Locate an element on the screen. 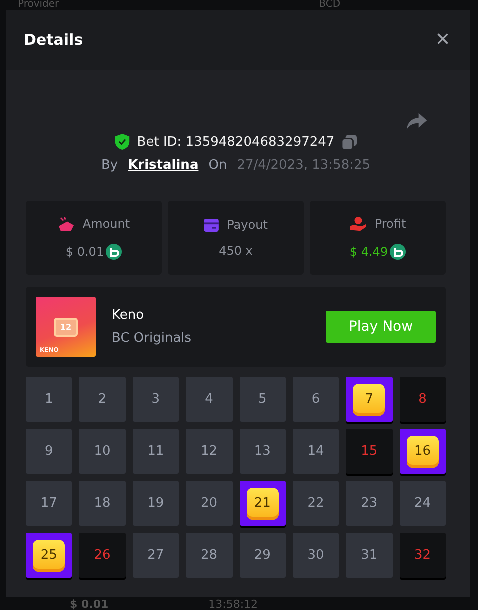  game-provider: BC Originals is located at coordinates (152, 338).